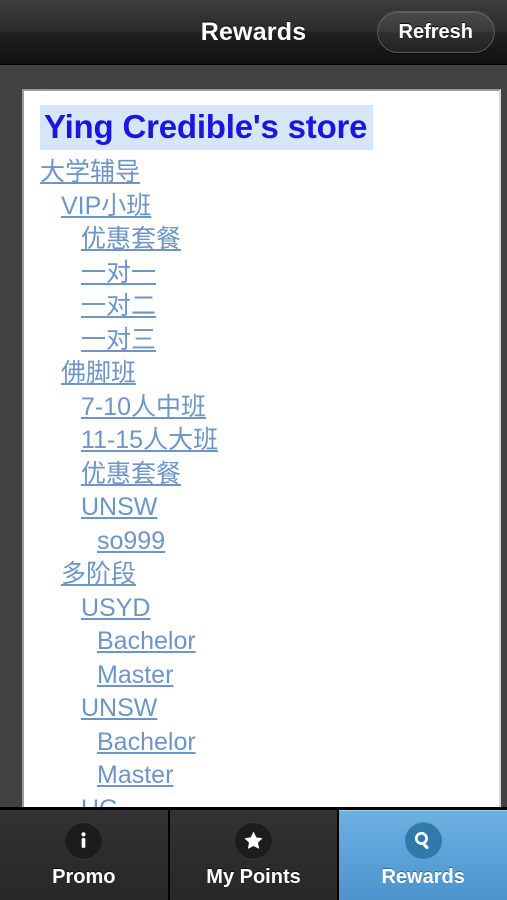  What do you see at coordinates (435, 32) in the screenshot?
I see `refresh-button: Refresh` at bounding box center [435, 32].